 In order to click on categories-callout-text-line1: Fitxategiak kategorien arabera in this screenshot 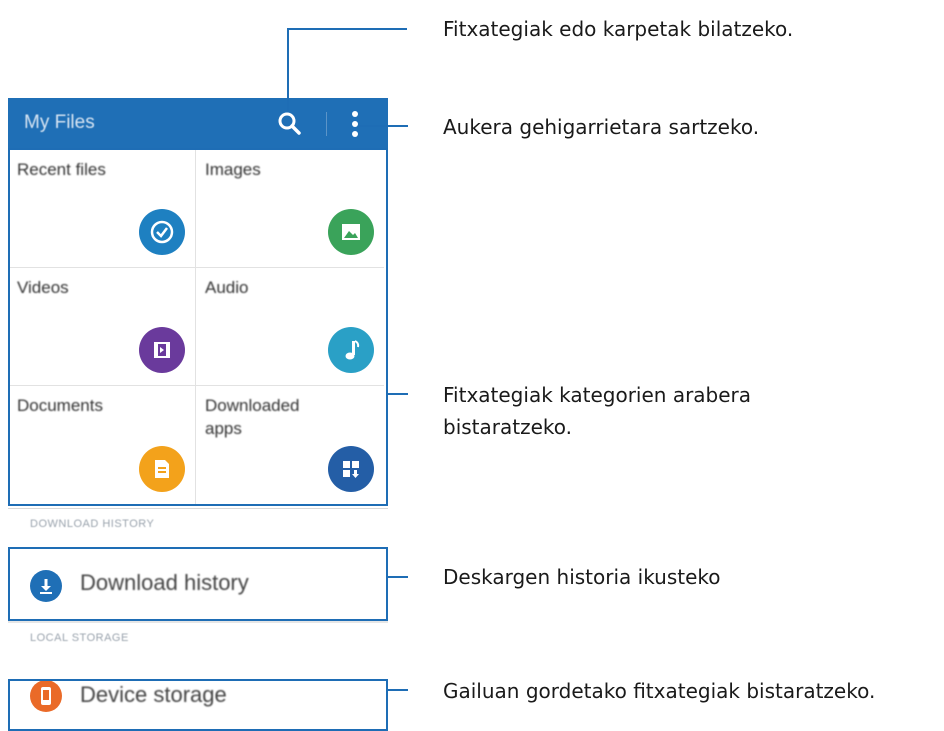, I will do `click(597, 395)`.